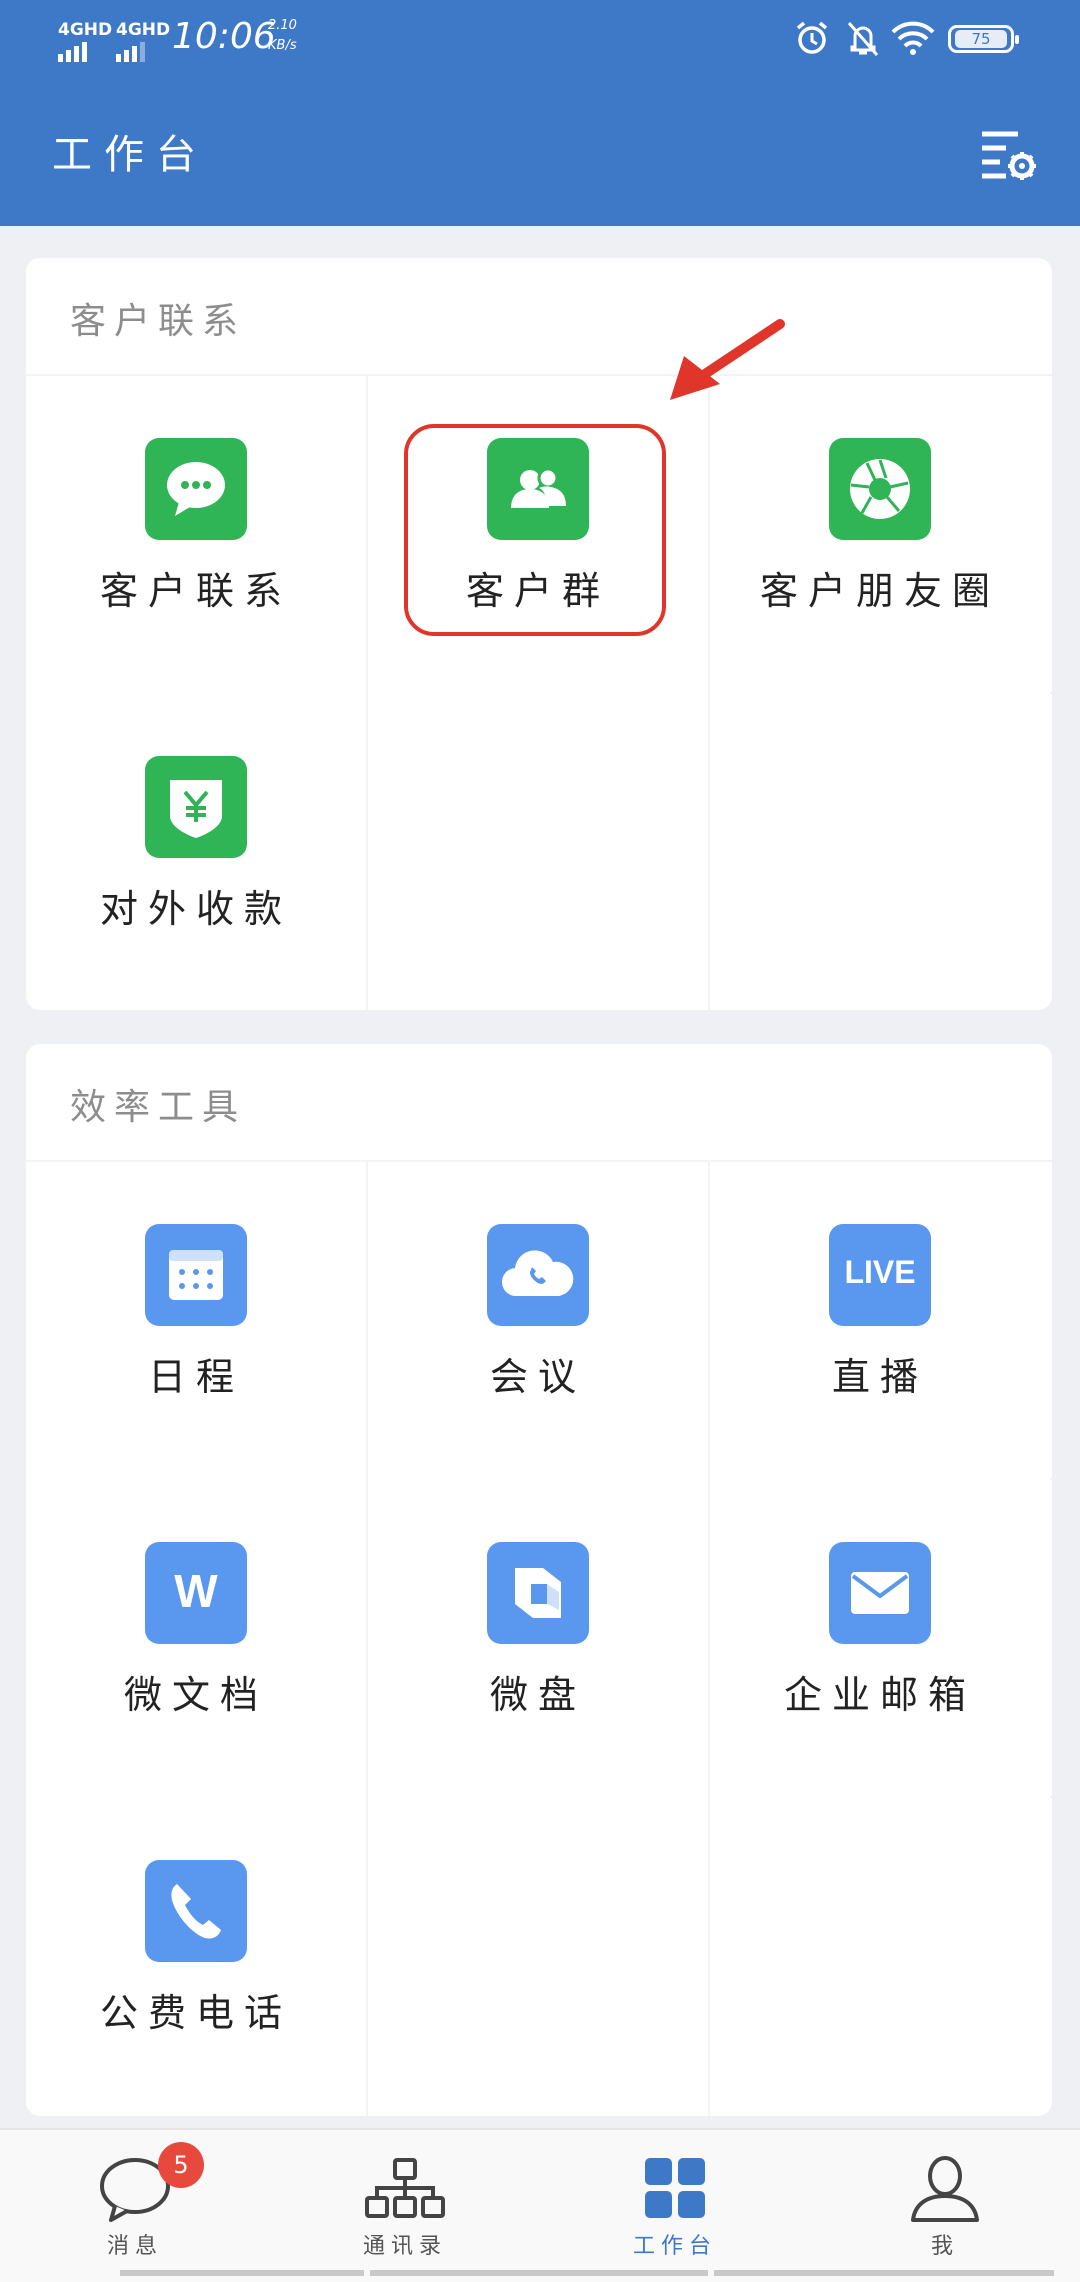  I want to click on tab-label: 我, so click(944, 2246).